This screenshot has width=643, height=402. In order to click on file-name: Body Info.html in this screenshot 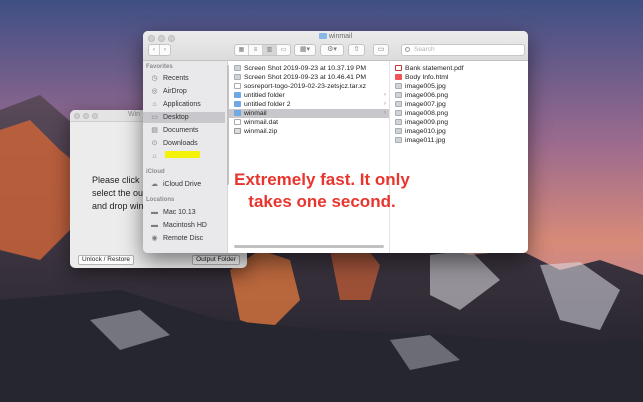, I will do `click(427, 77)`.